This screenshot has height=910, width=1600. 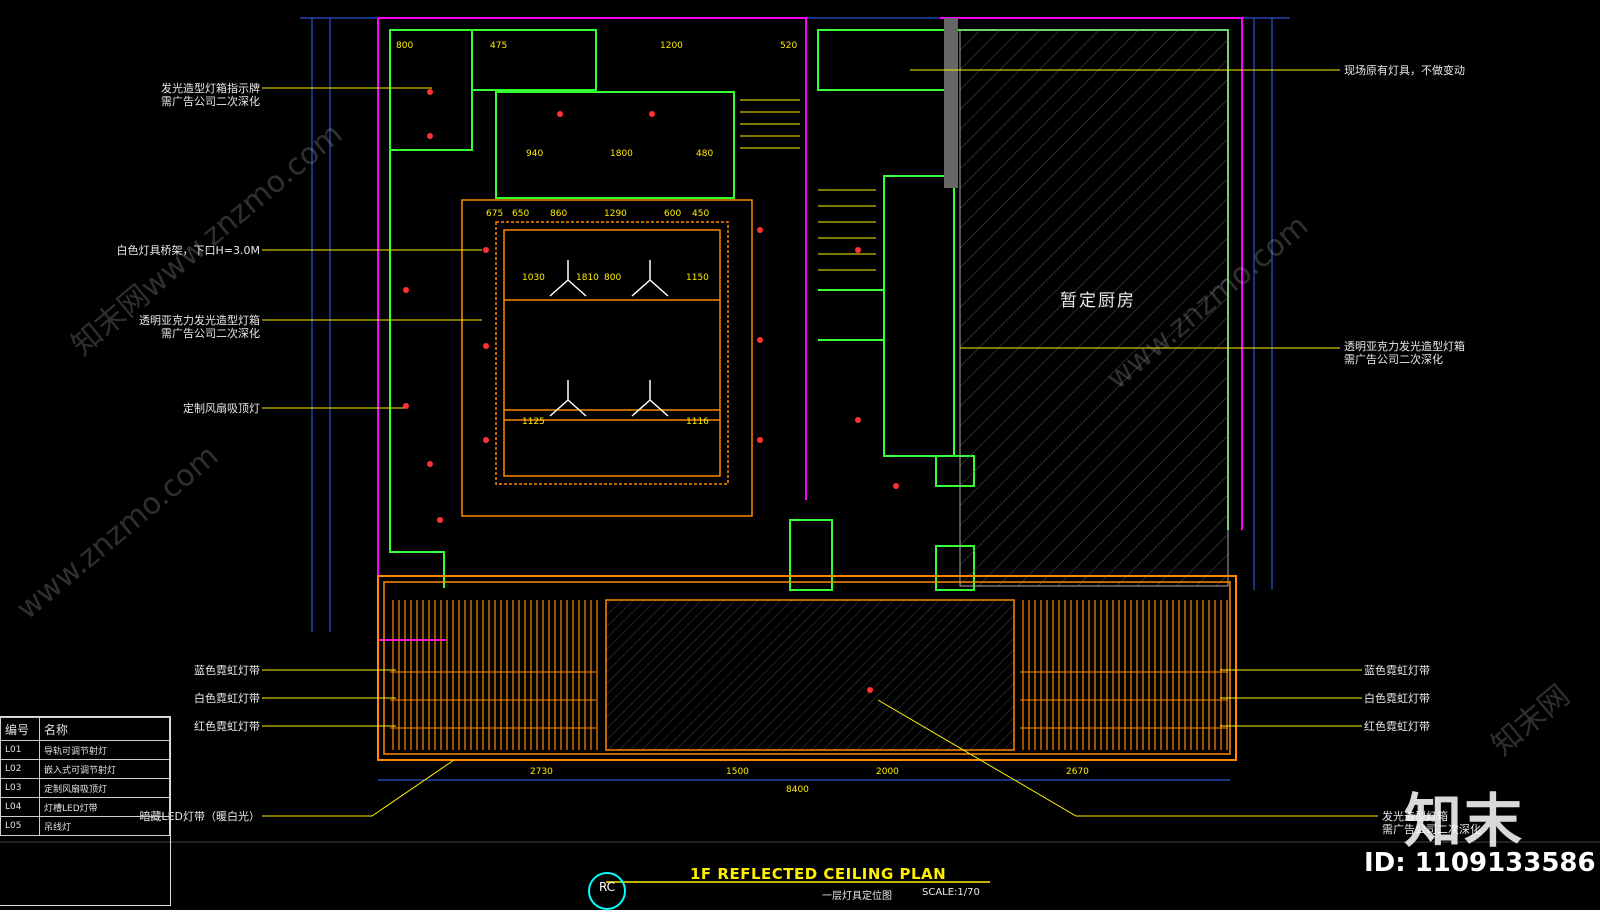 I want to click on legend-header-code: 编号, so click(x=20, y=729).